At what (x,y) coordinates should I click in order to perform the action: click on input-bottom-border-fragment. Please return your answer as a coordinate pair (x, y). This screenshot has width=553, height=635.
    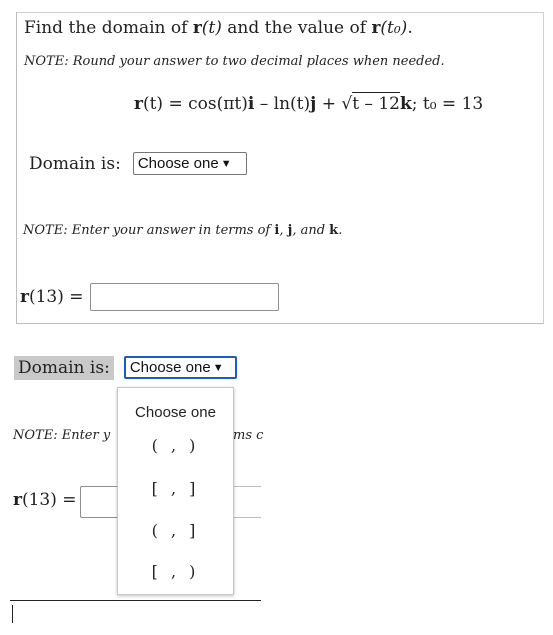
    Looking at the image, I should click on (247, 517).